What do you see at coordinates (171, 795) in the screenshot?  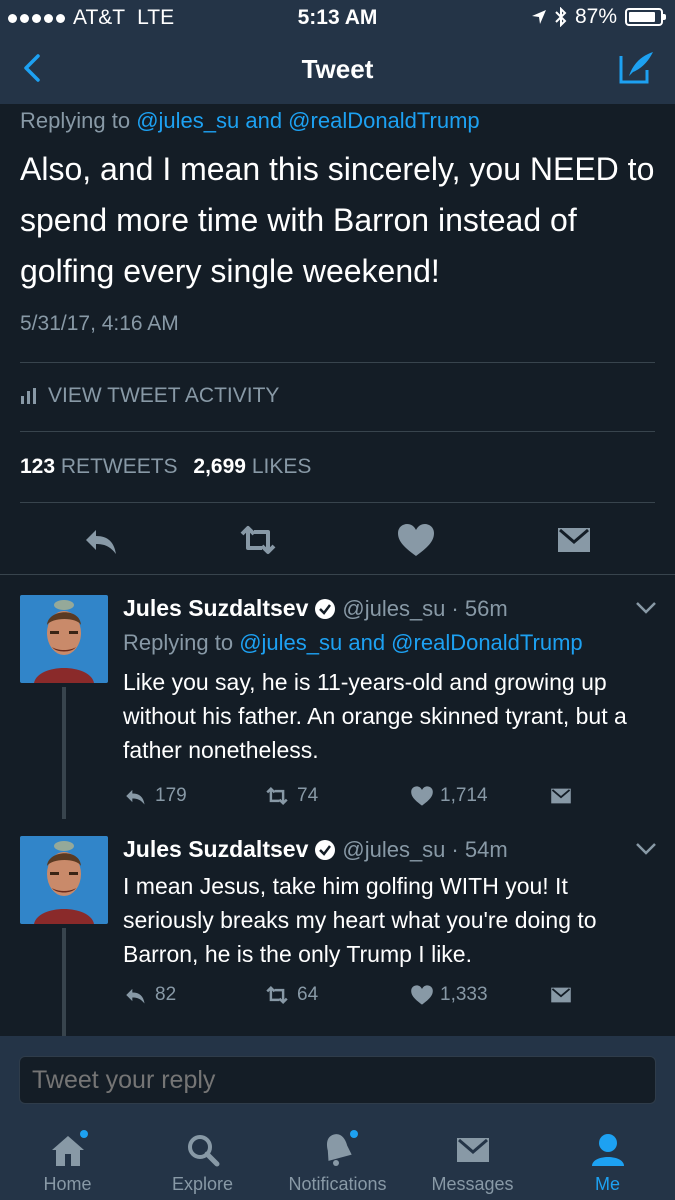 I see `reply-count: 179` at bounding box center [171, 795].